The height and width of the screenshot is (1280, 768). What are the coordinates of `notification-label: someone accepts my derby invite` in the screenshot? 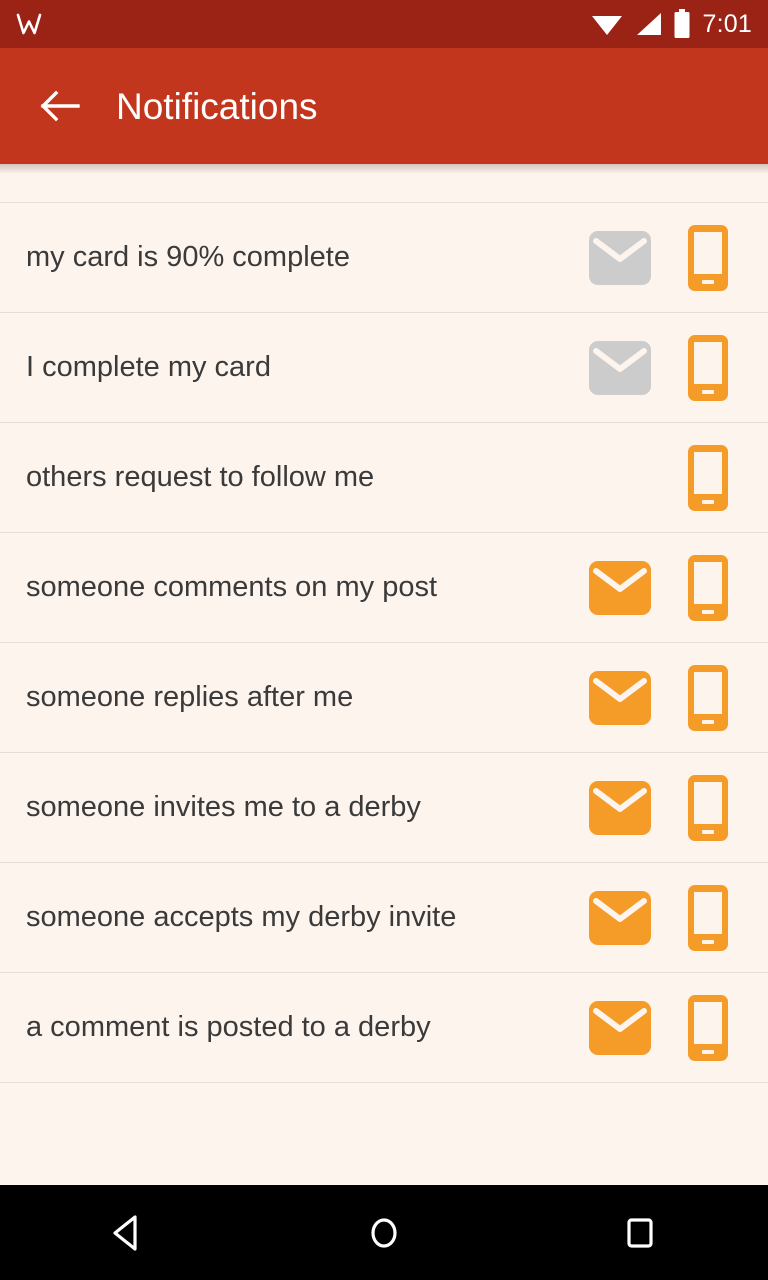 It's located at (241, 916).